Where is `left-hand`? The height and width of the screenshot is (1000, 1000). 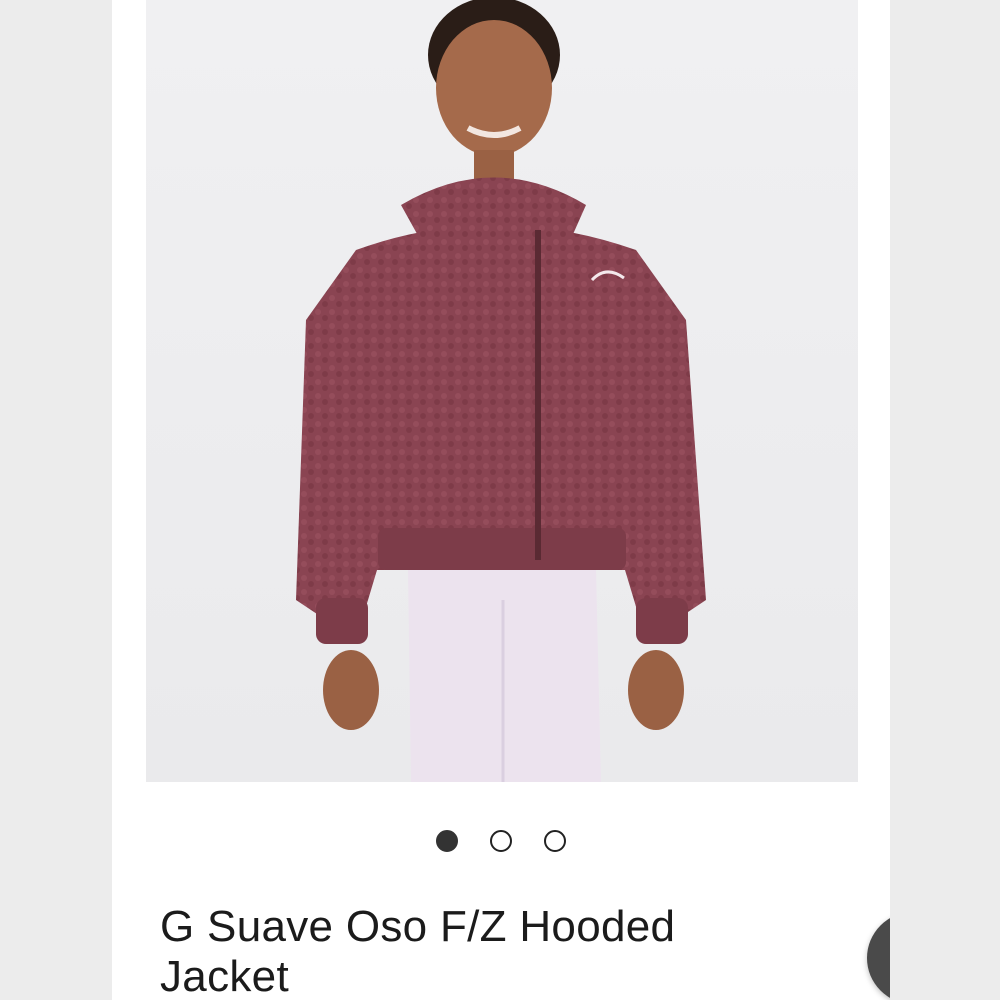 left-hand is located at coordinates (351, 690).